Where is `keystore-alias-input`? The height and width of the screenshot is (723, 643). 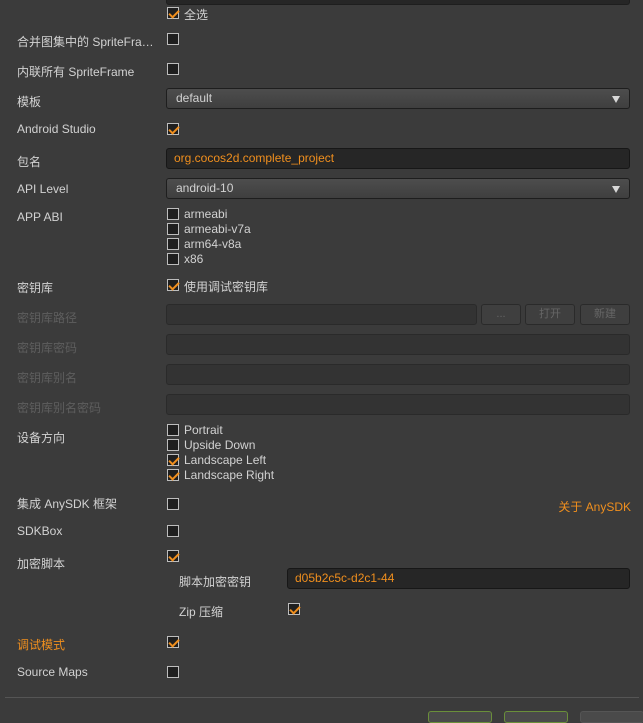 keystore-alias-input is located at coordinates (398, 374).